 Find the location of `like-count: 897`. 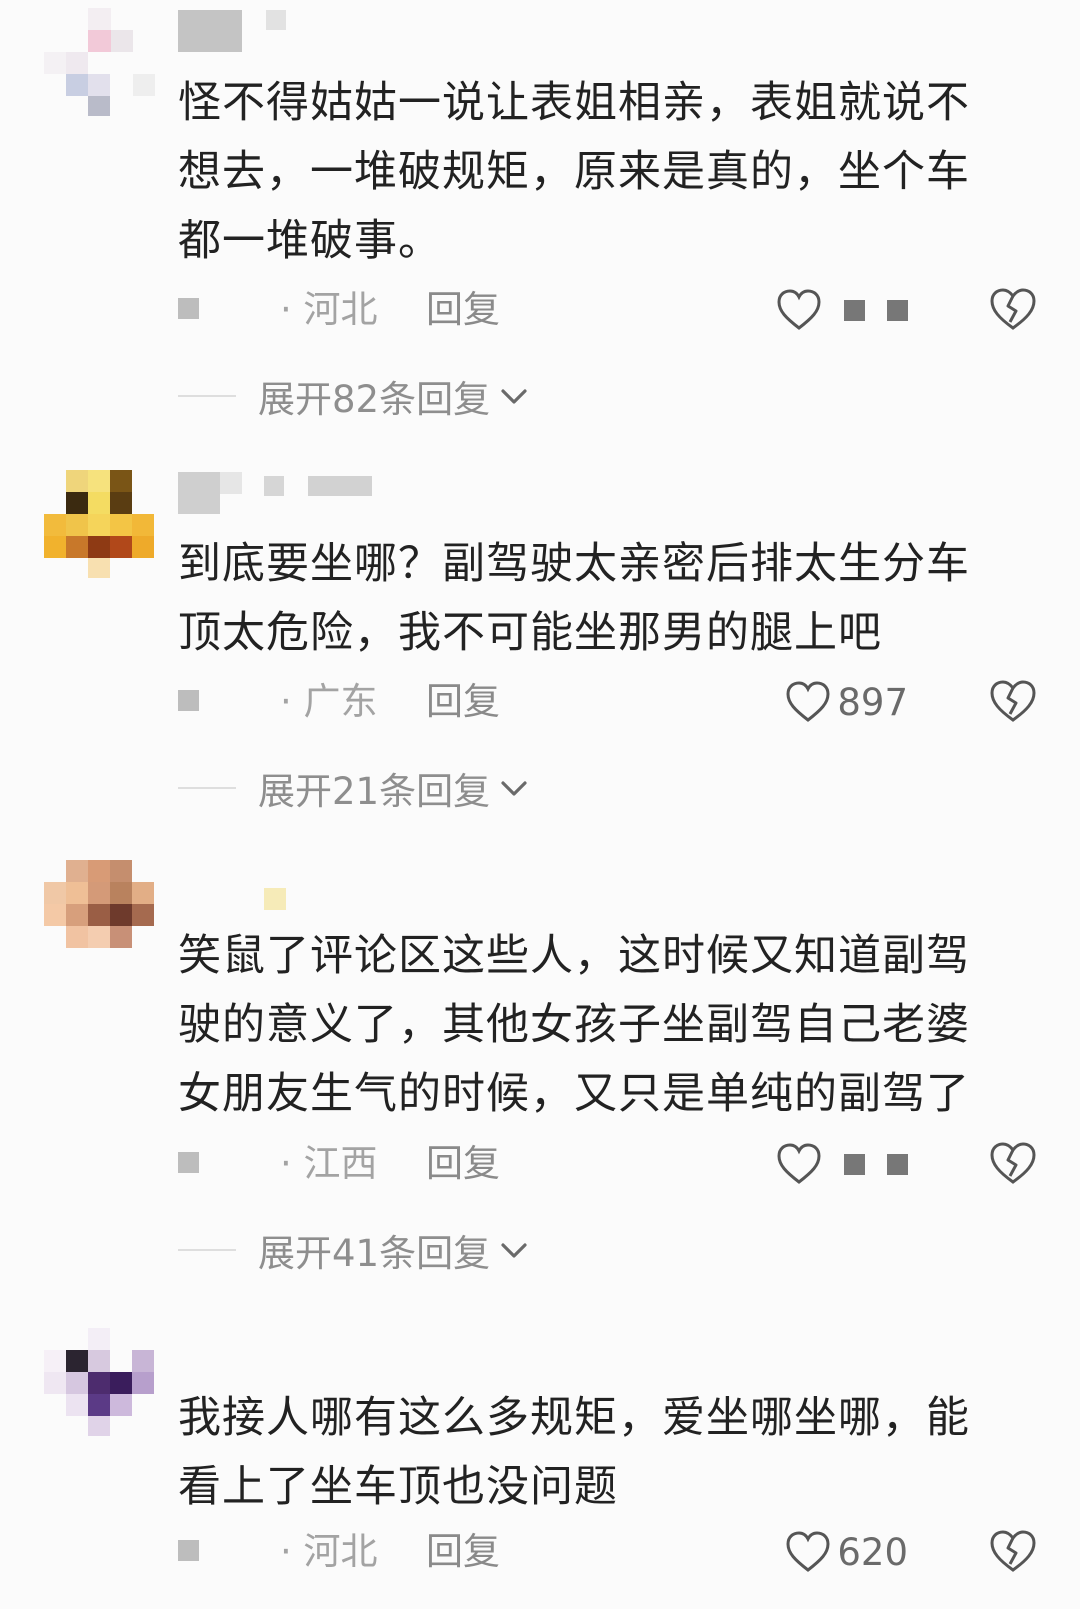

like-count: 897 is located at coordinates (872, 702).